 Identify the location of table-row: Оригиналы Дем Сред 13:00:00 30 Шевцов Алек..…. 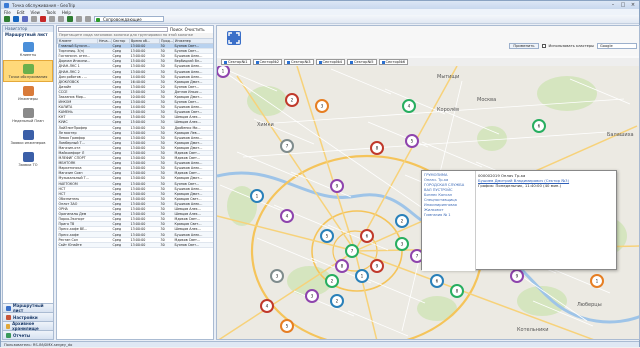
(135, 214).